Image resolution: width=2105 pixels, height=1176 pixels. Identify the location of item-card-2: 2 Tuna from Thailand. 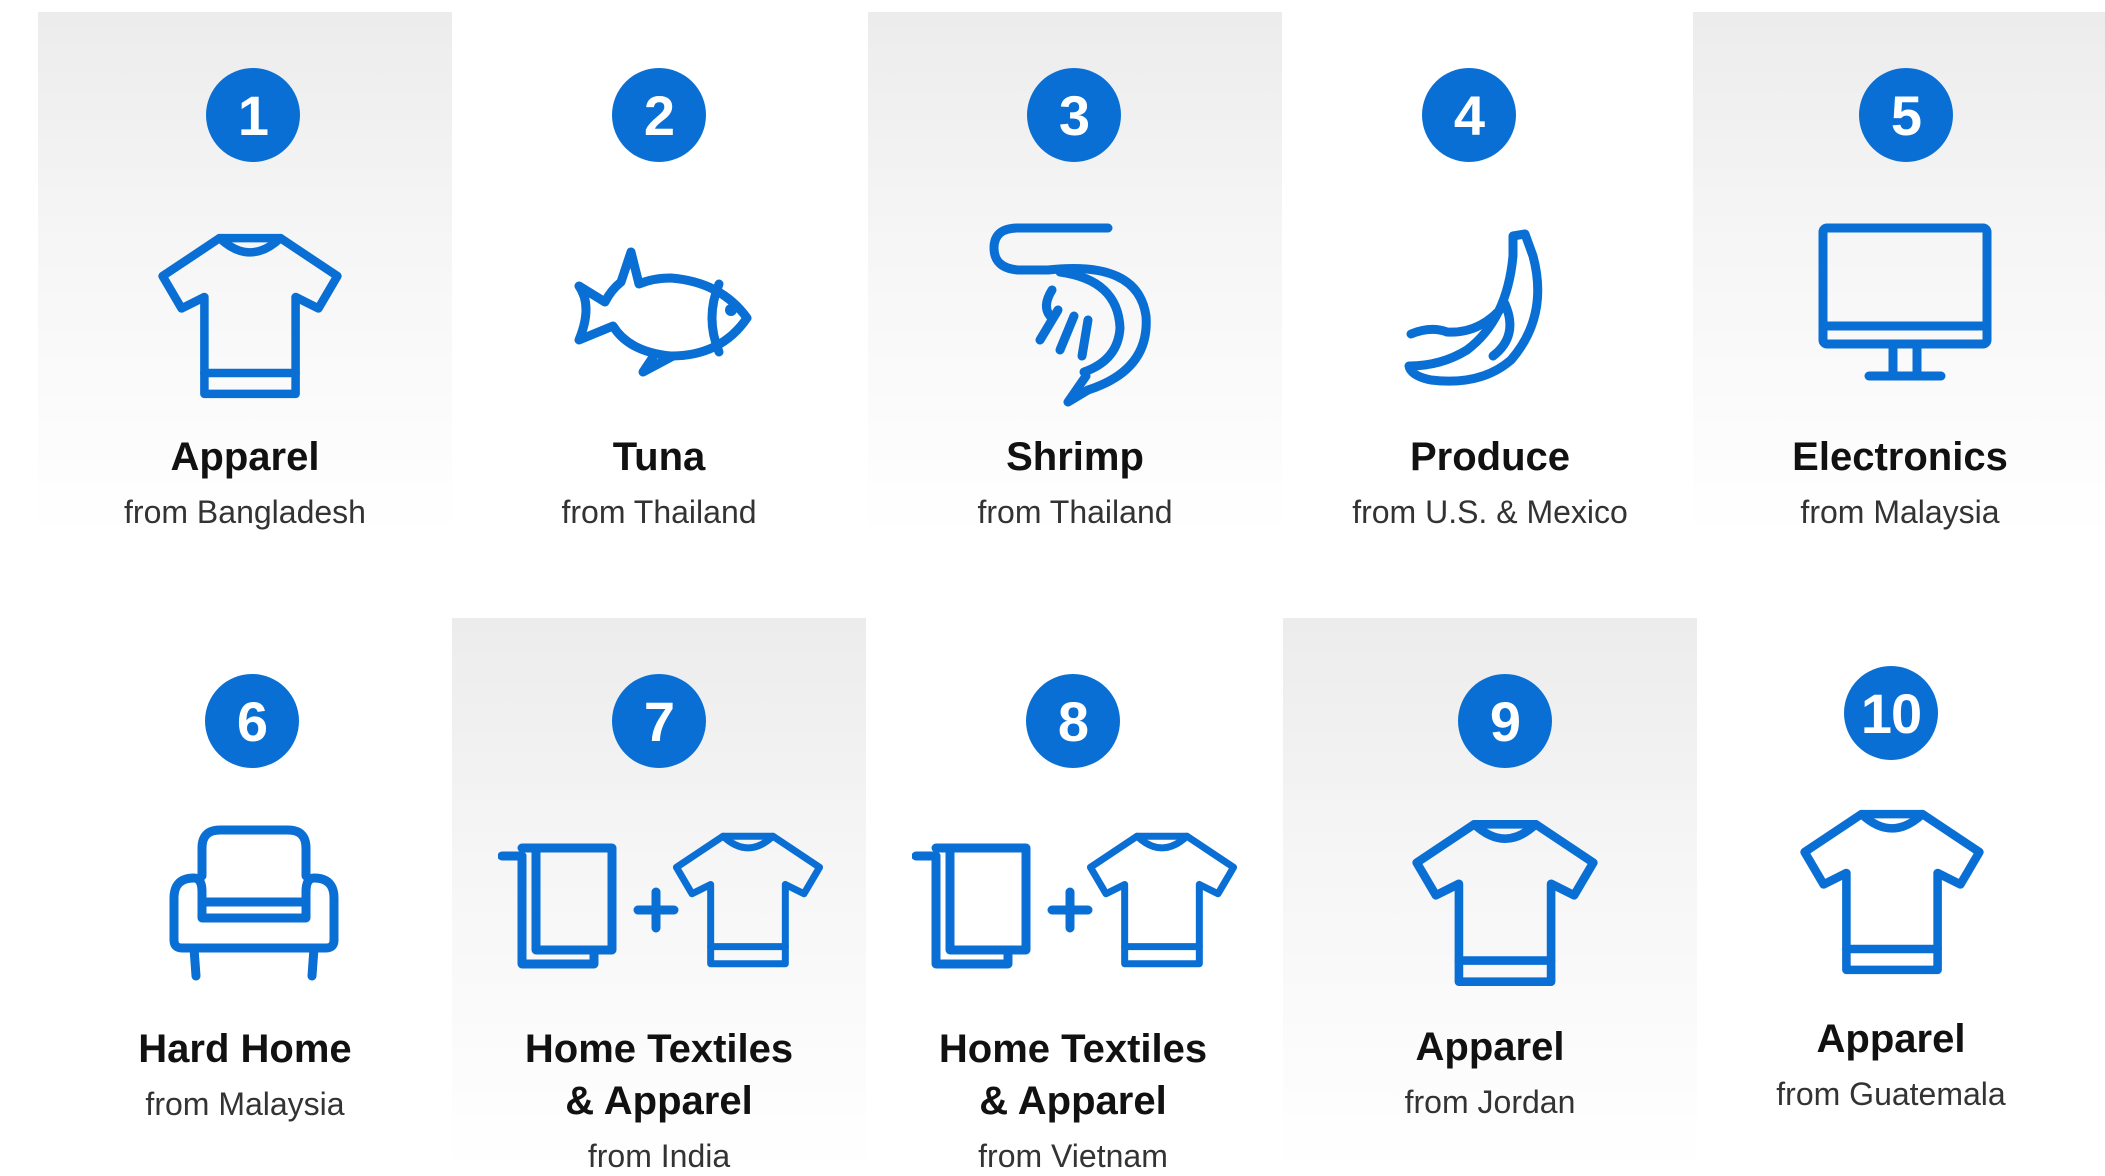
(659, 274).